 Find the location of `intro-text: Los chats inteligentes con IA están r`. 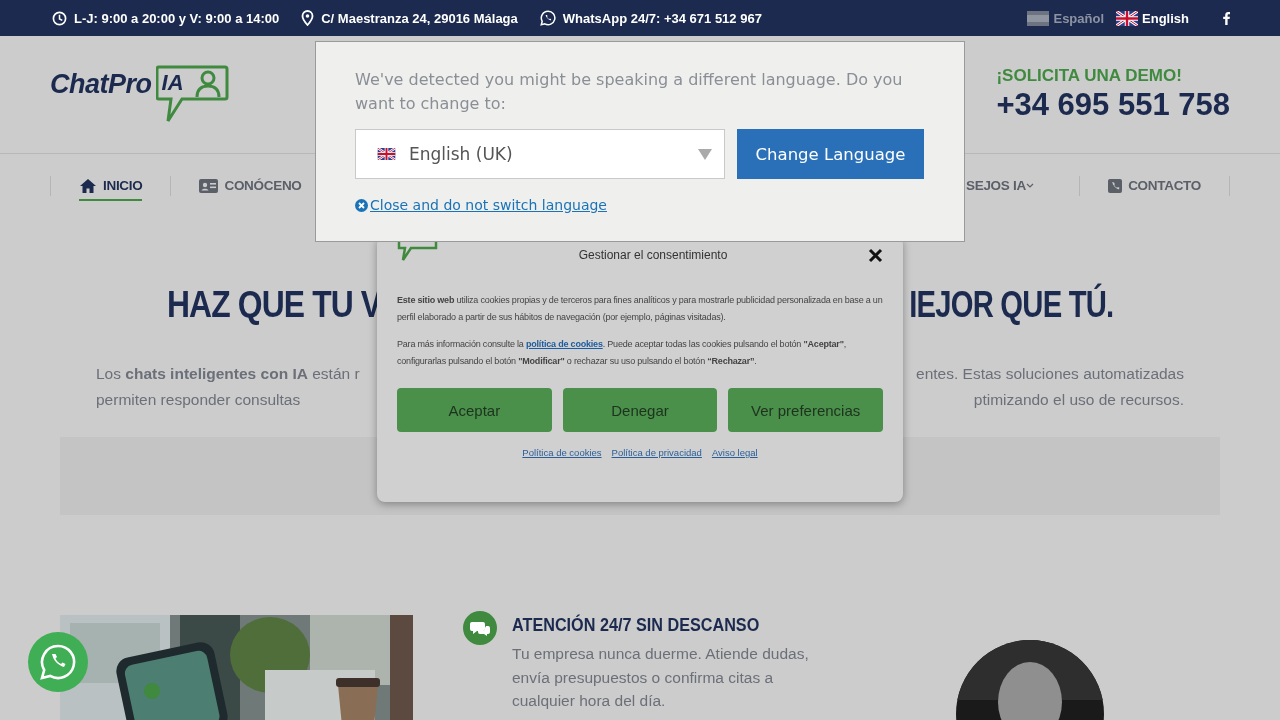

intro-text: Los chats inteligentes con IA están r is located at coordinates (228, 374).